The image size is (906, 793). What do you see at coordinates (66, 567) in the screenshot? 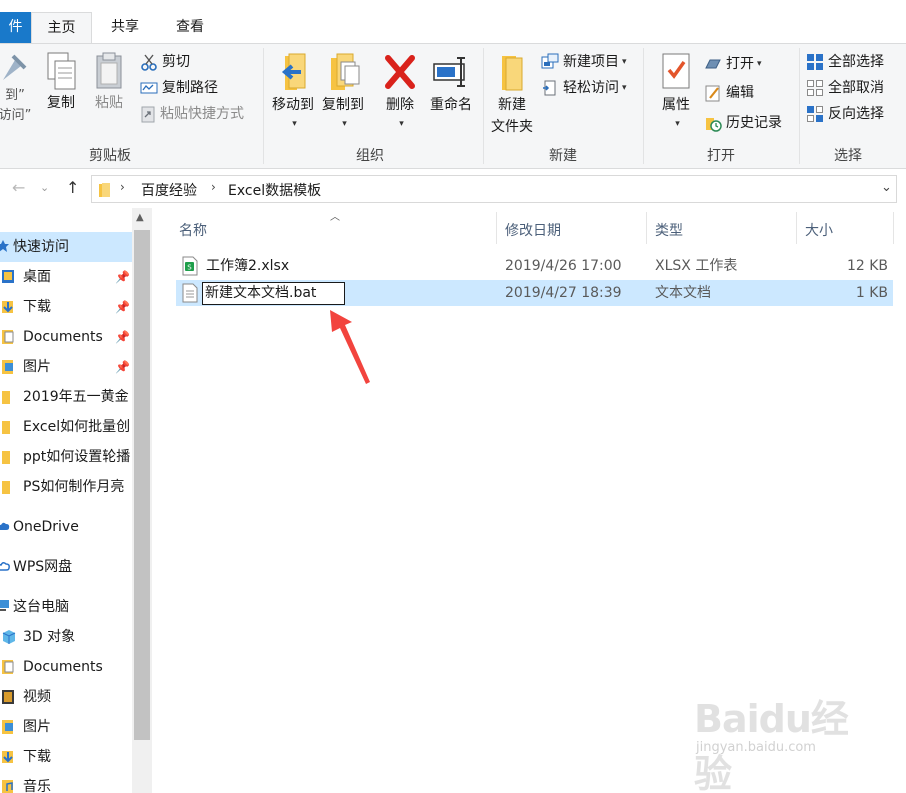
I see `nav-item-wps-cloud: WPS网盘` at bounding box center [66, 567].